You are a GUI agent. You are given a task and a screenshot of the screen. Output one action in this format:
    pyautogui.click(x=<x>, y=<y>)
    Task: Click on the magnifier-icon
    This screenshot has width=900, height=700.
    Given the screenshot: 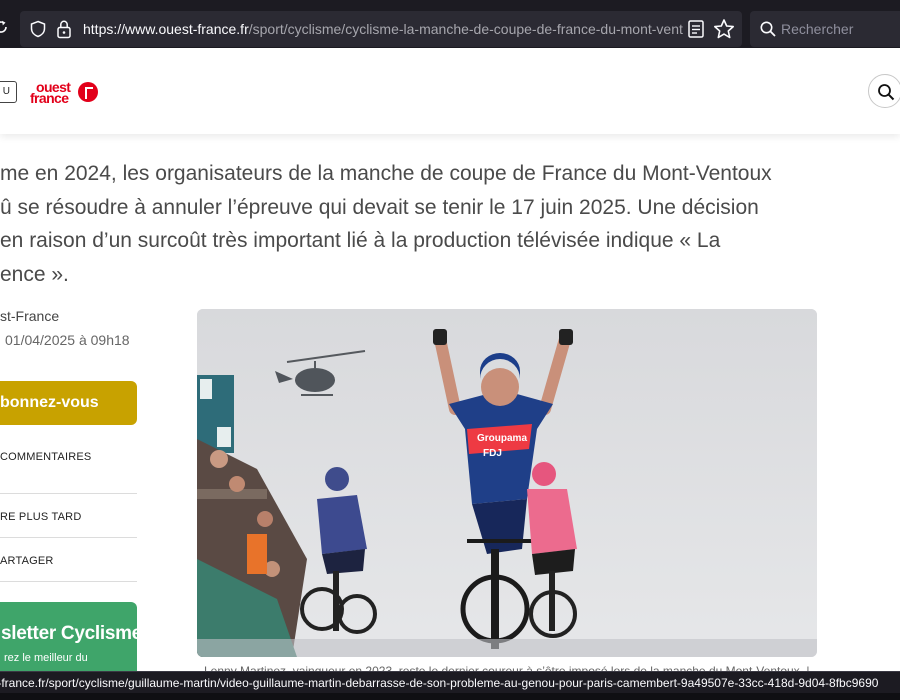 What is the action you would take?
    pyautogui.click(x=886, y=92)
    